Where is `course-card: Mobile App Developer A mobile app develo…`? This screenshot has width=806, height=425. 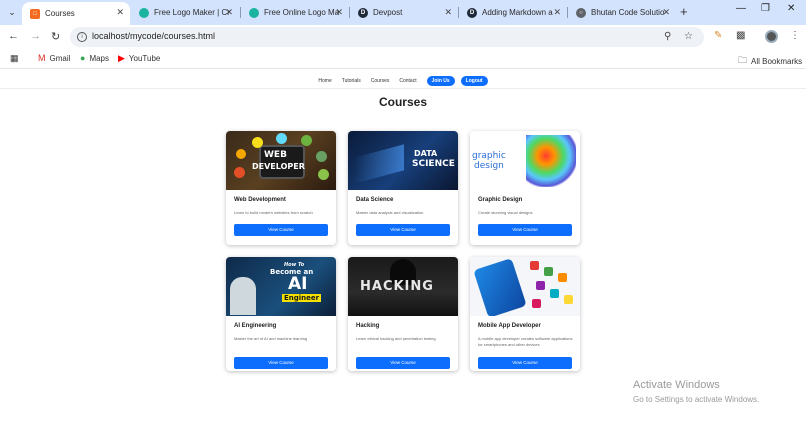
course-card: Mobile App Developer A mobile app develo… is located at coordinates (525, 314).